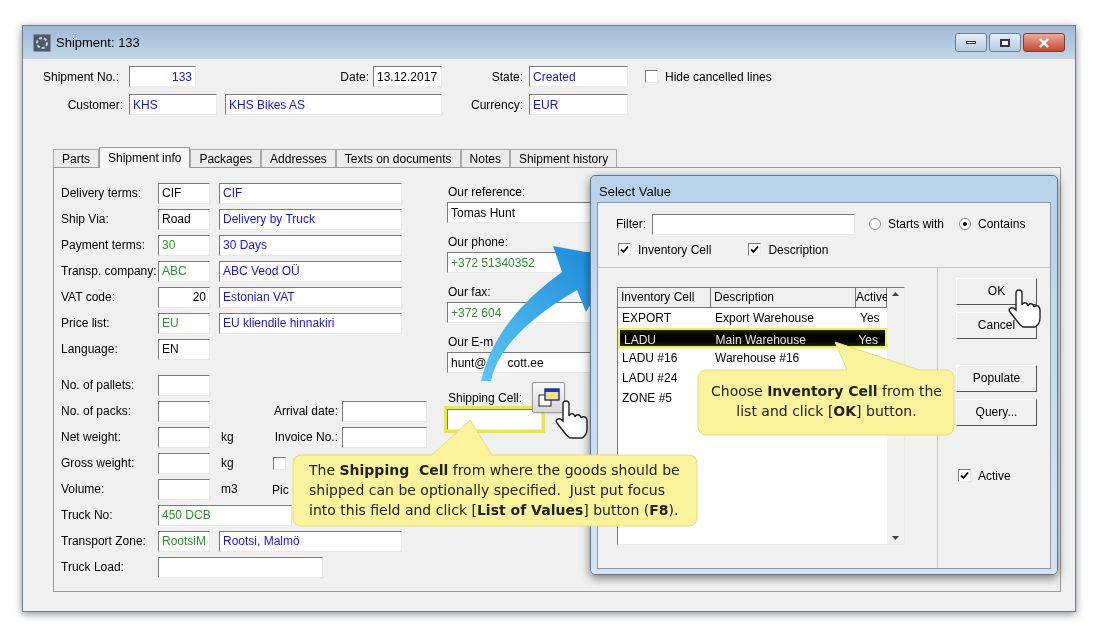 This screenshot has width=1099, height=636. What do you see at coordinates (184, 245) in the screenshot?
I see `text-field: 30` at bounding box center [184, 245].